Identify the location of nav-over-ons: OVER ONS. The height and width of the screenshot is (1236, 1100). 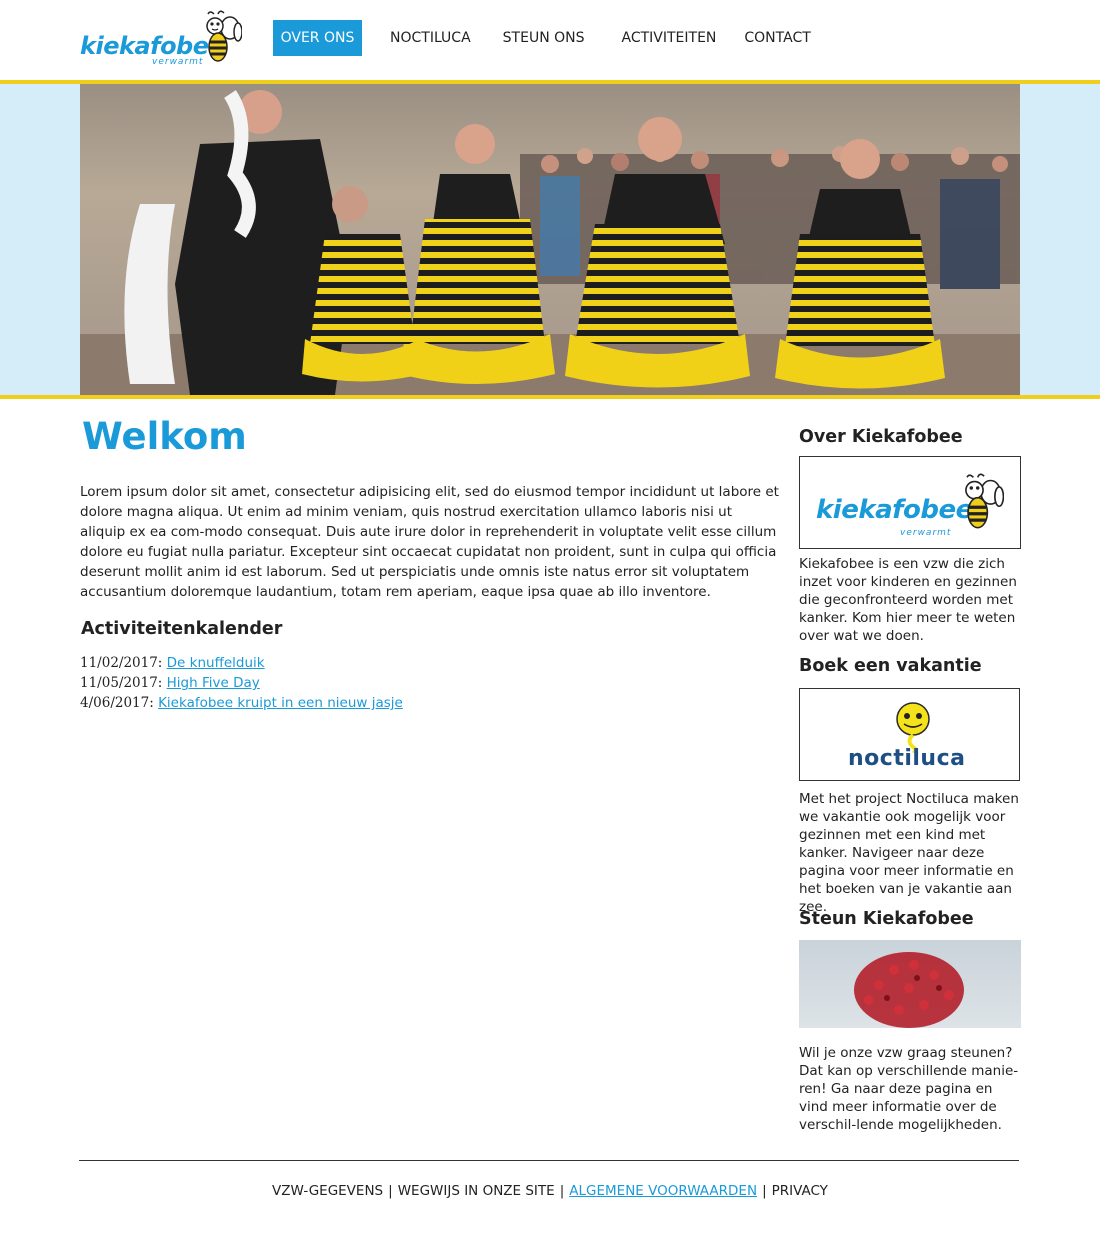
(317, 38).